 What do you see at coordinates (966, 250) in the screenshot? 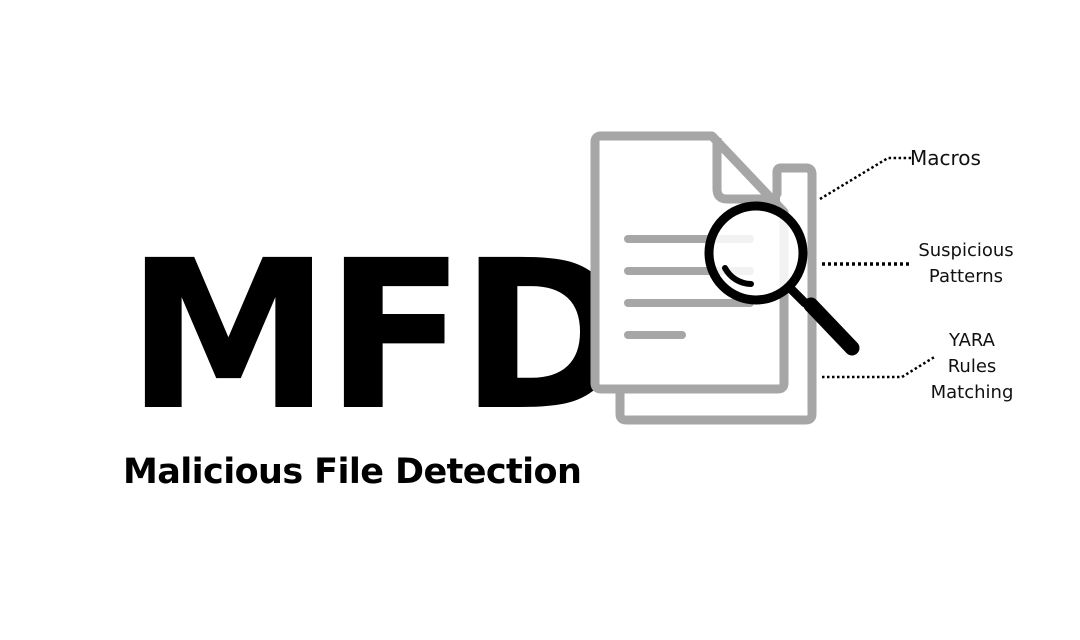
I see `callout-patterns-line1: Suspicious` at bounding box center [966, 250].